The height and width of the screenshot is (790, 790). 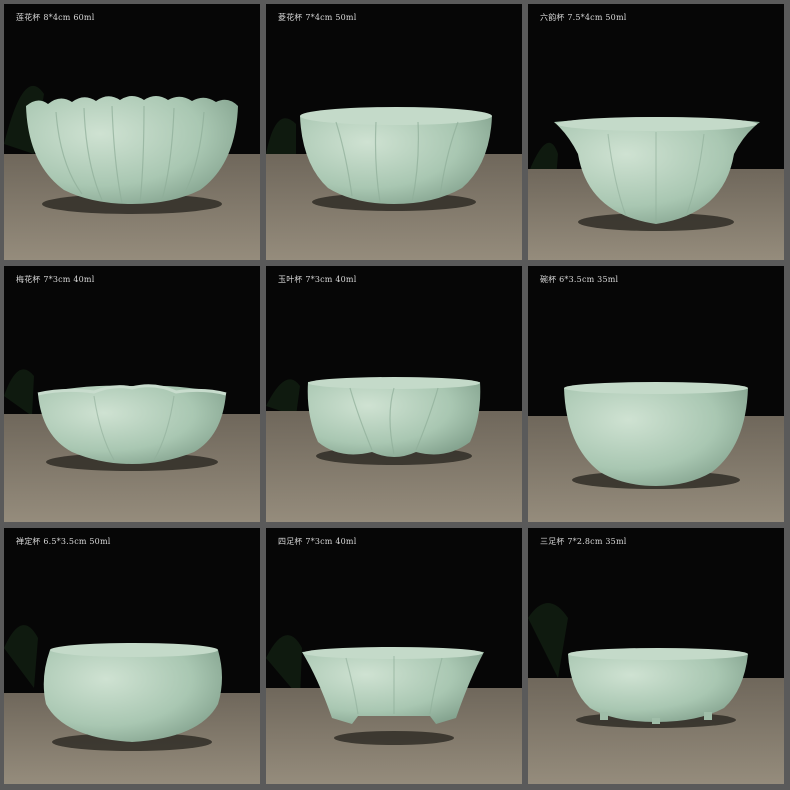 I want to click on three-foot-cup-photo, so click(x=656, y=656).